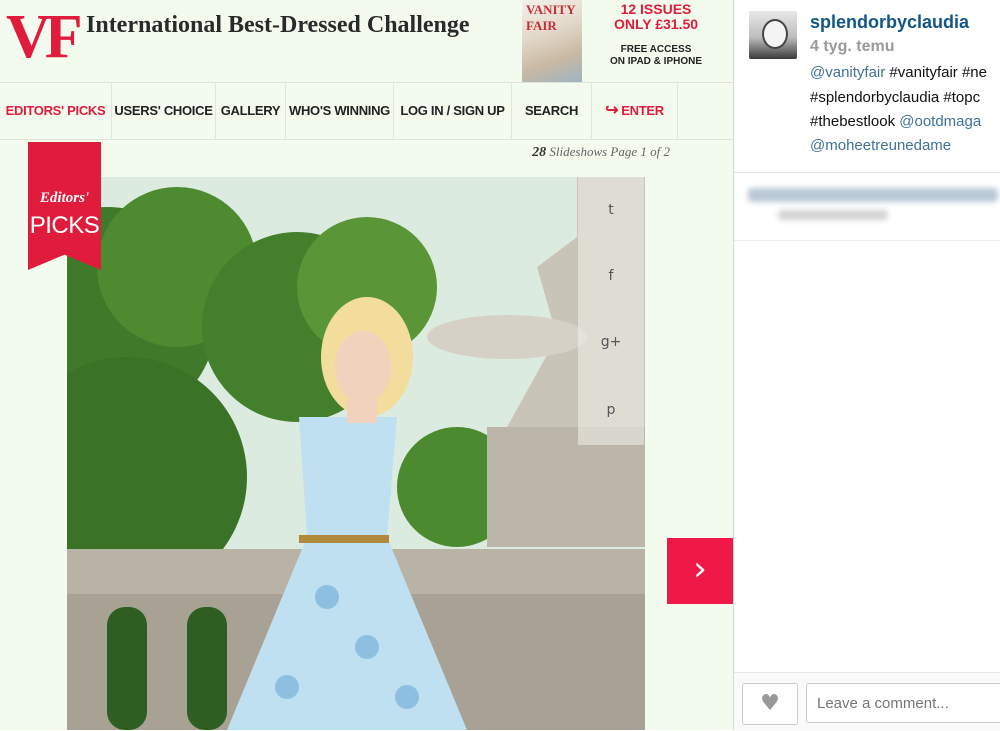 This screenshot has height=731, width=1000. What do you see at coordinates (853, 121) in the screenshot?
I see `hashtag-text: #thebestlook` at bounding box center [853, 121].